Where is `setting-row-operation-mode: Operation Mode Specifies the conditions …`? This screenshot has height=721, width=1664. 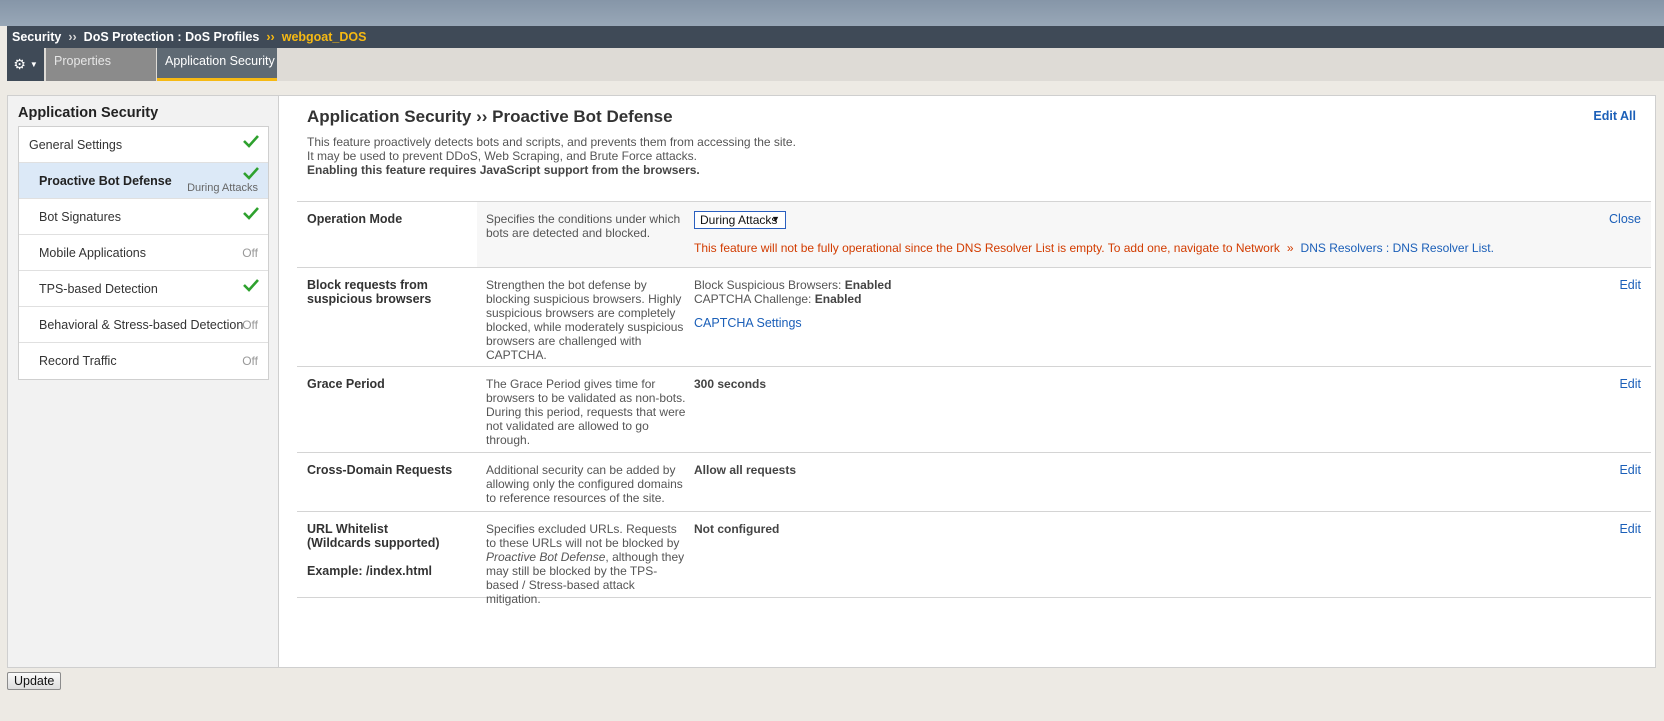 setting-row-operation-mode: Operation Mode Specifies the conditions … is located at coordinates (974, 235).